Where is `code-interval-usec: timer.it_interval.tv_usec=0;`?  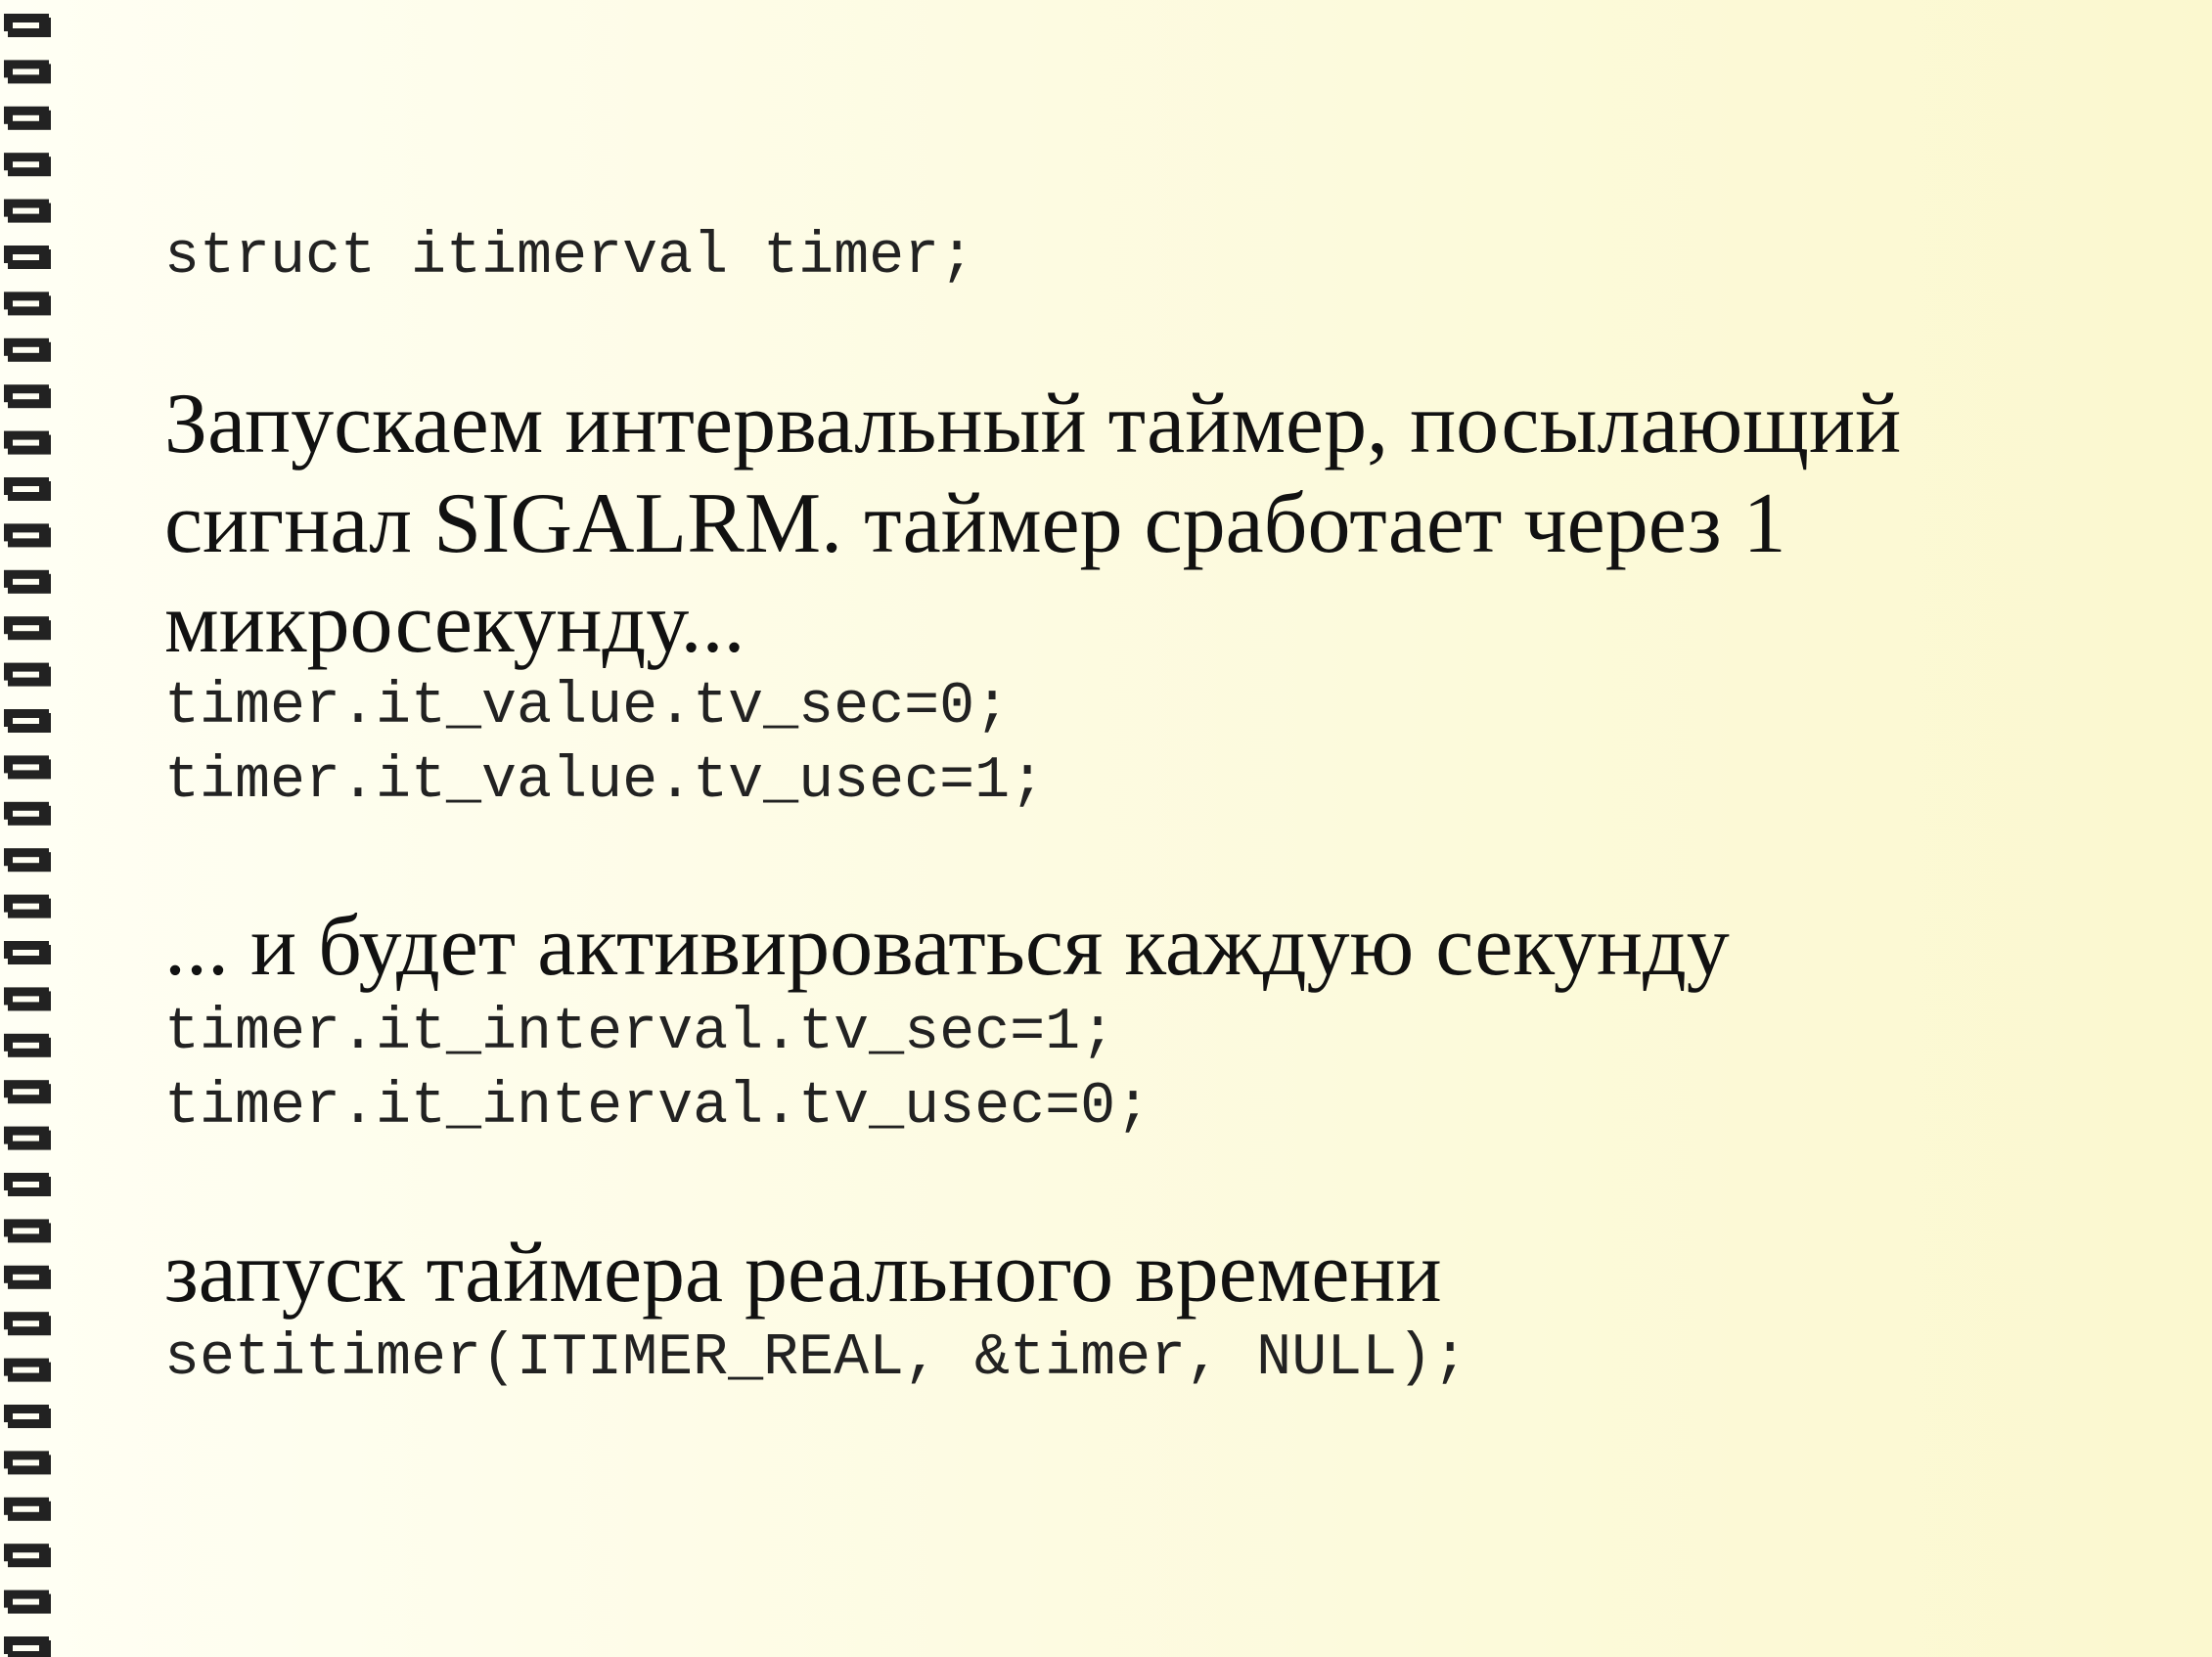
code-interval-usec: timer.it_interval.tv_usec=0; is located at coordinates (657, 1108).